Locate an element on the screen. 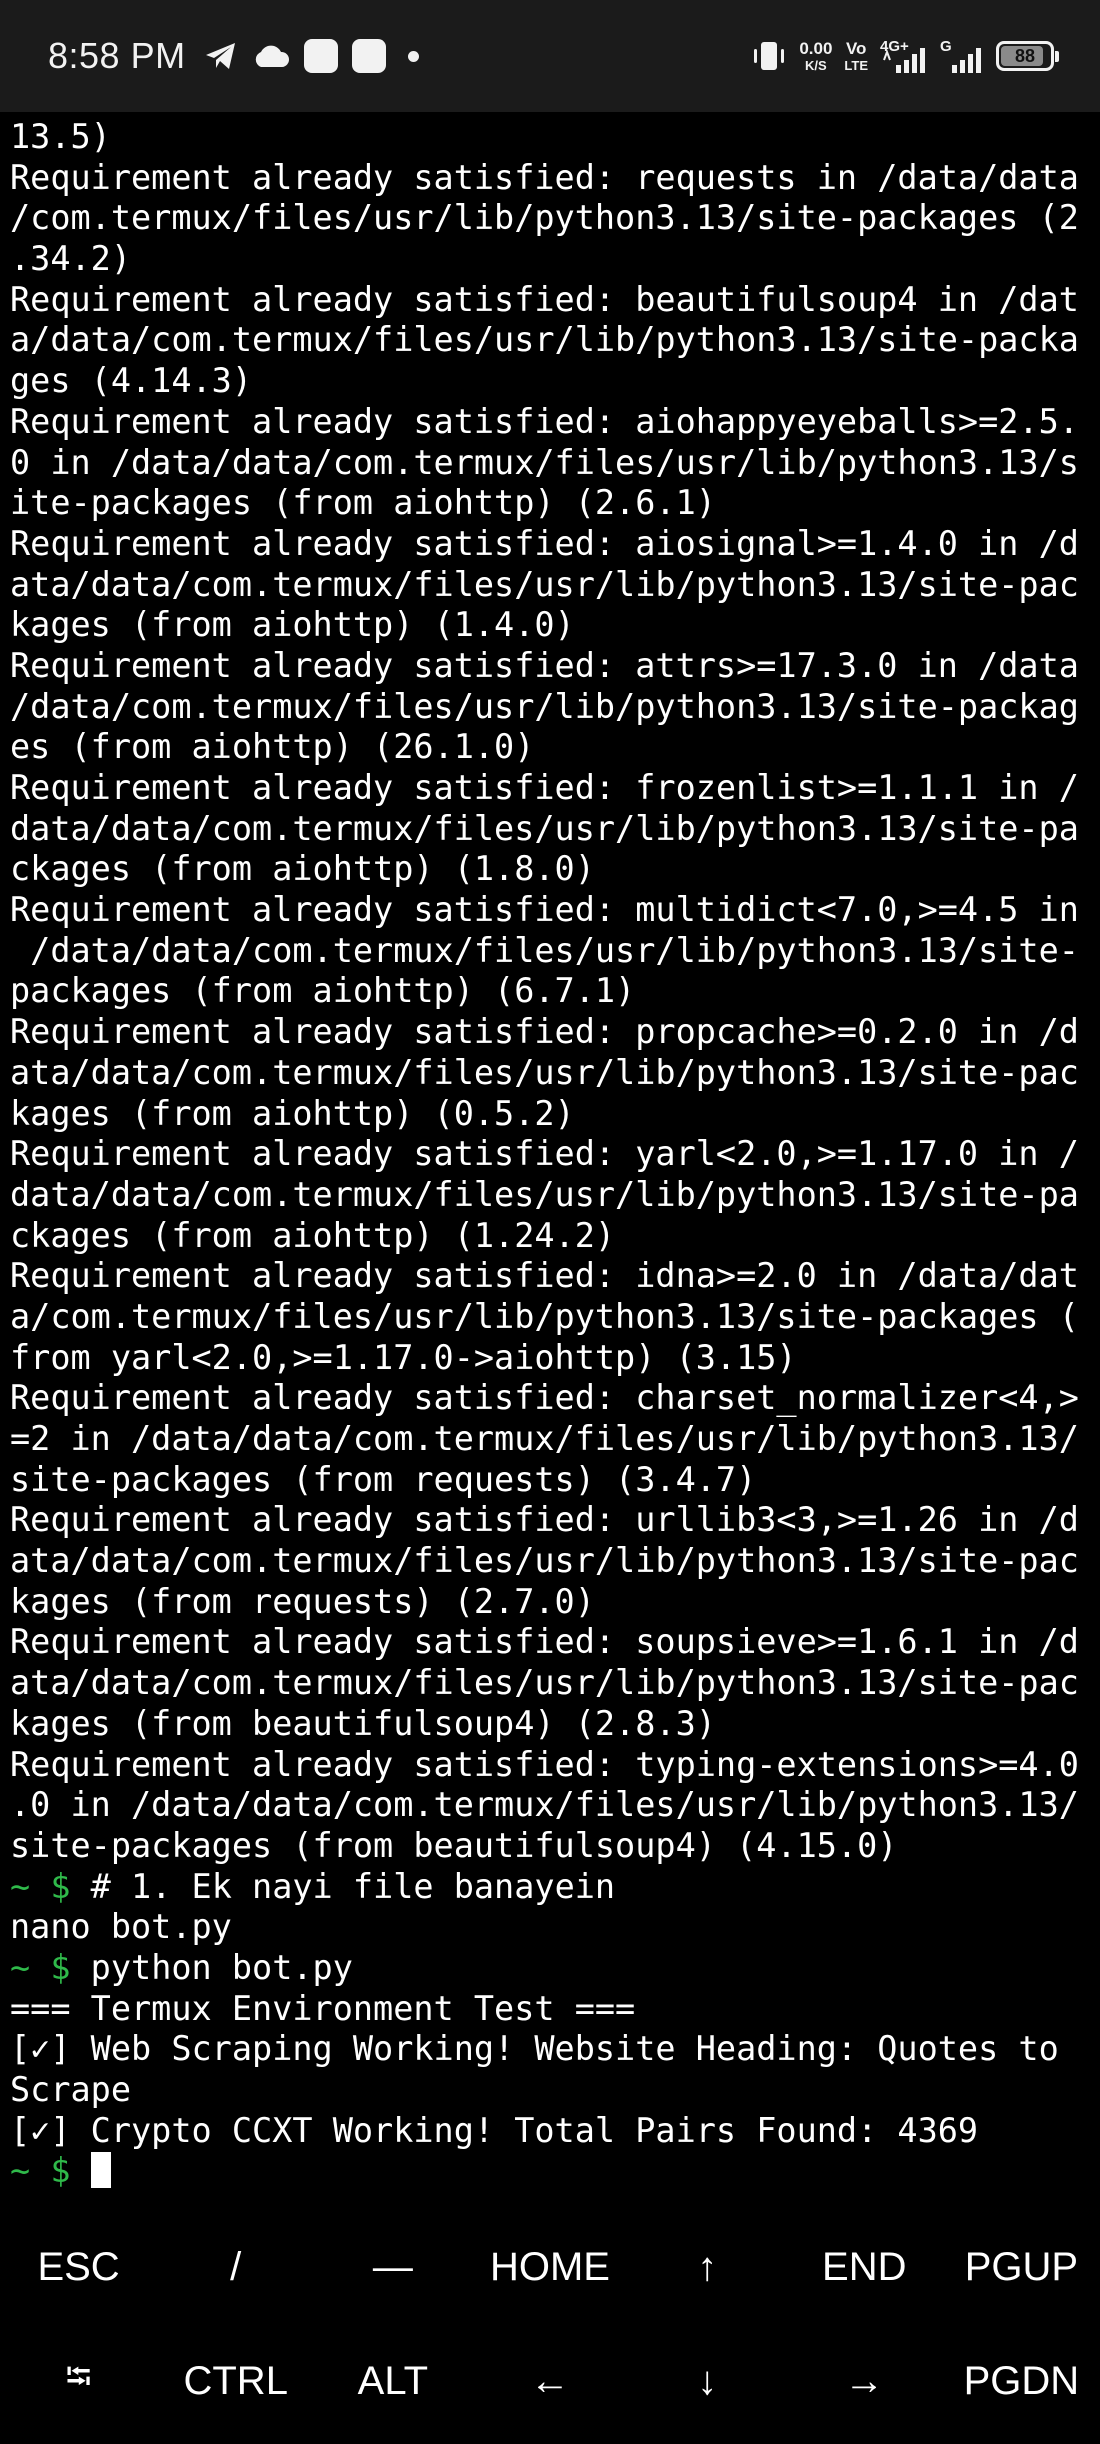  key-left-arrow: ← is located at coordinates (549, 2381).